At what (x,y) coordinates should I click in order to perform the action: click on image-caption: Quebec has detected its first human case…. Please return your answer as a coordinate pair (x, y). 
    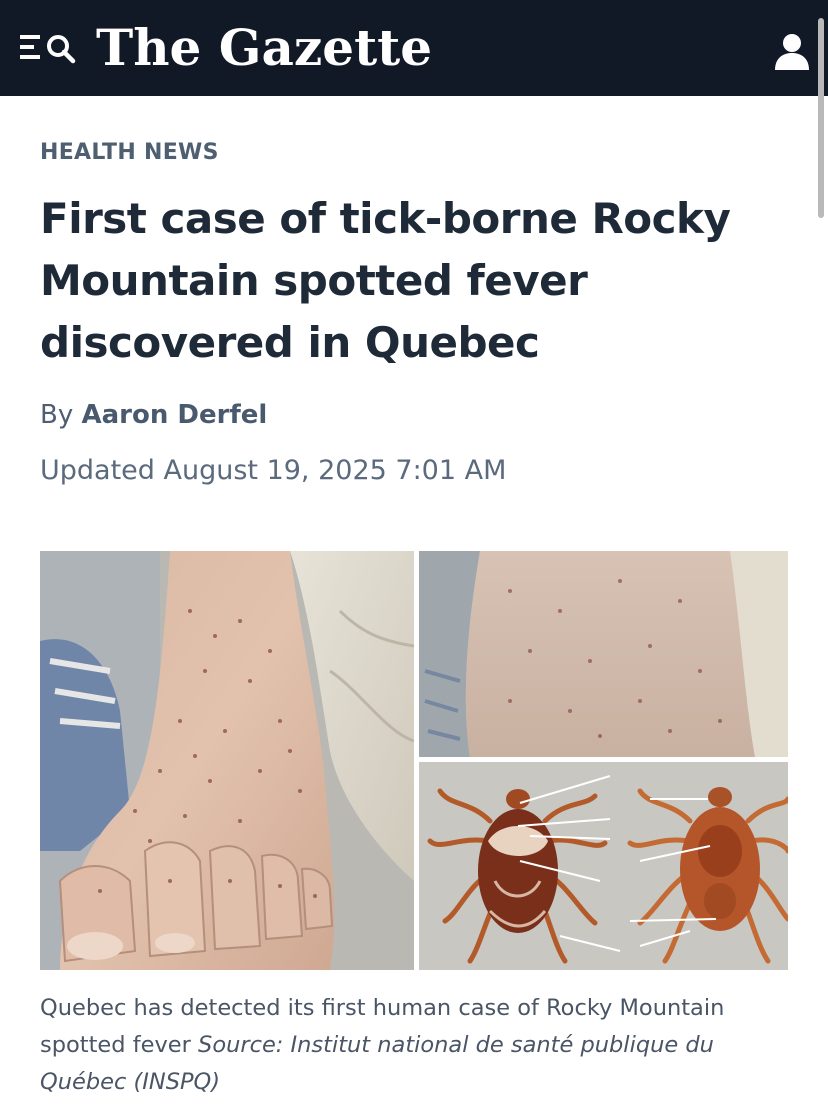
    Looking at the image, I should click on (412, 1045).